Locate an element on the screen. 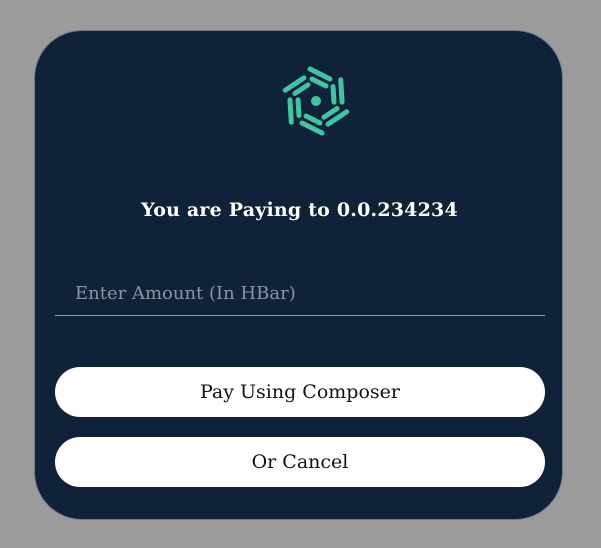 The image size is (601, 548). hexagon-swirl-icon is located at coordinates (316, 101).